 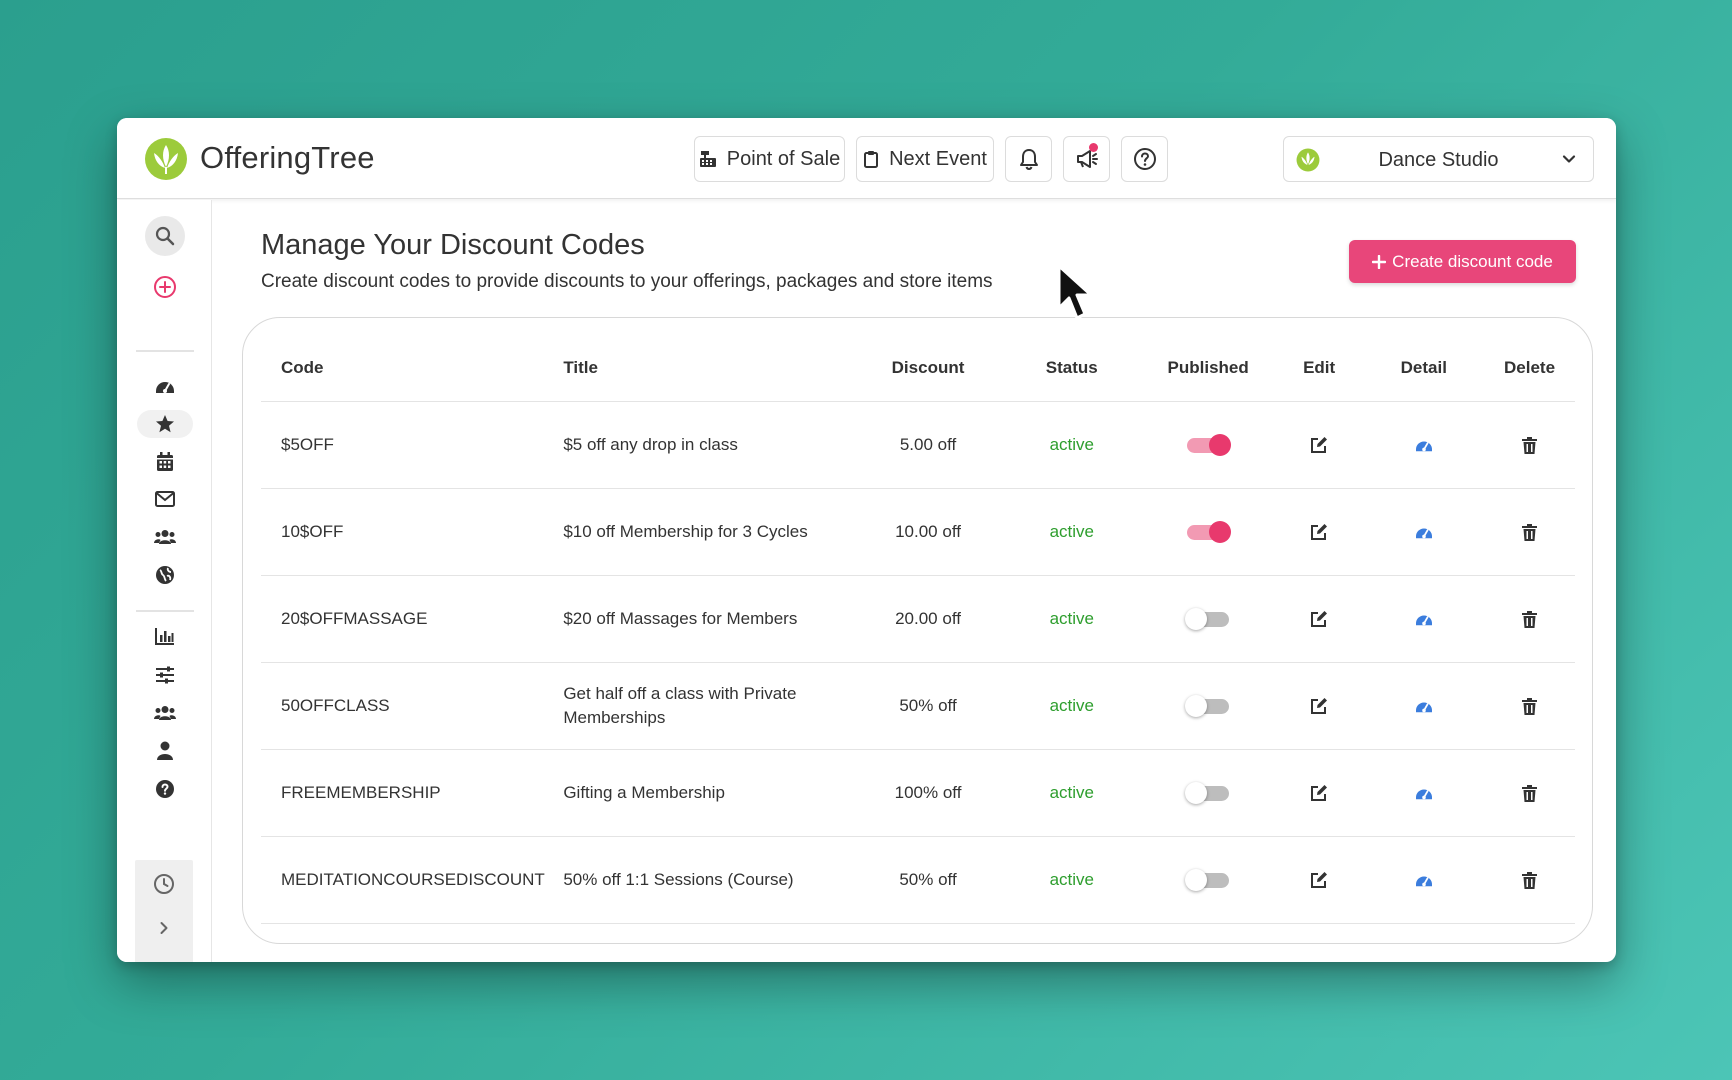 What do you see at coordinates (1472, 261) in the screenshot?
I see `create-discount-code-label: Create discount code` at bounding box center [1472, 261].